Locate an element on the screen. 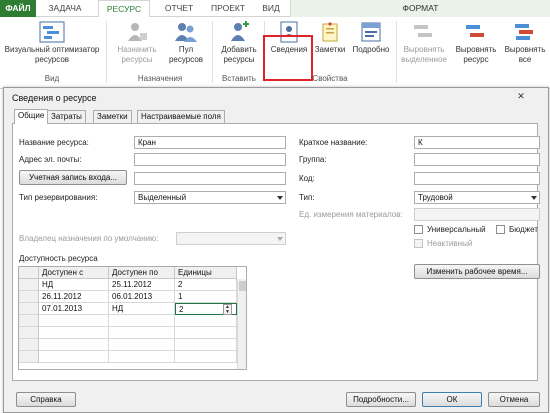 This screenshot has width=550, height=413. assign-resources-label: Назначить ресурсы is located at coordinates (137, 54).